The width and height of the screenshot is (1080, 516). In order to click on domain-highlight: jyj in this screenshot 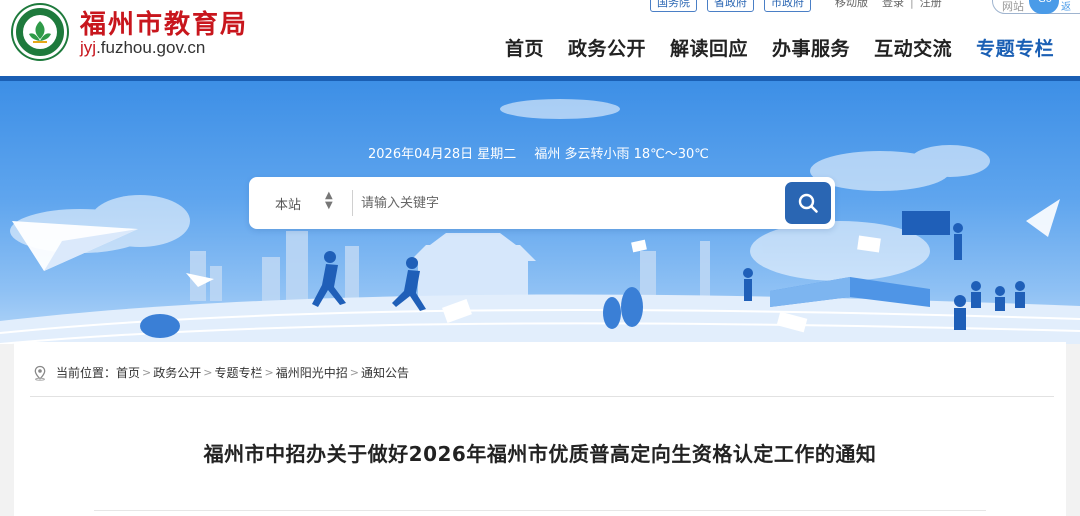, I will do `click(88, 47)`.